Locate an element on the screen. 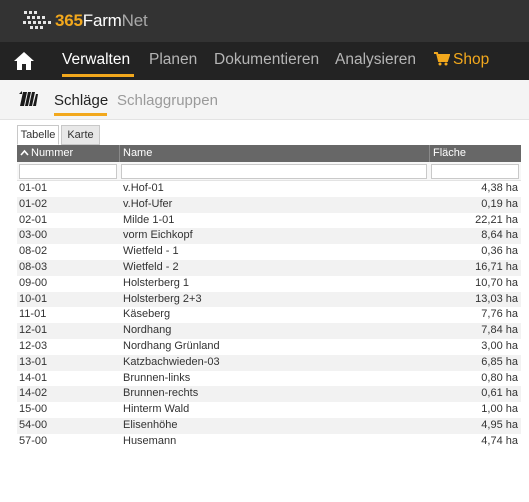  cart-icon is located at coordinates (442, 59).